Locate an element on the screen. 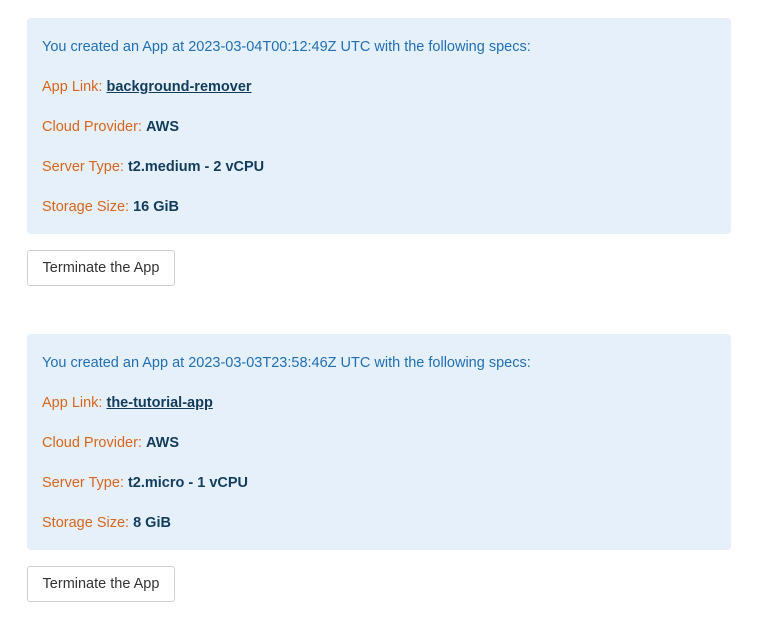  app-link: background-remover is located at coordinates (179, 87).